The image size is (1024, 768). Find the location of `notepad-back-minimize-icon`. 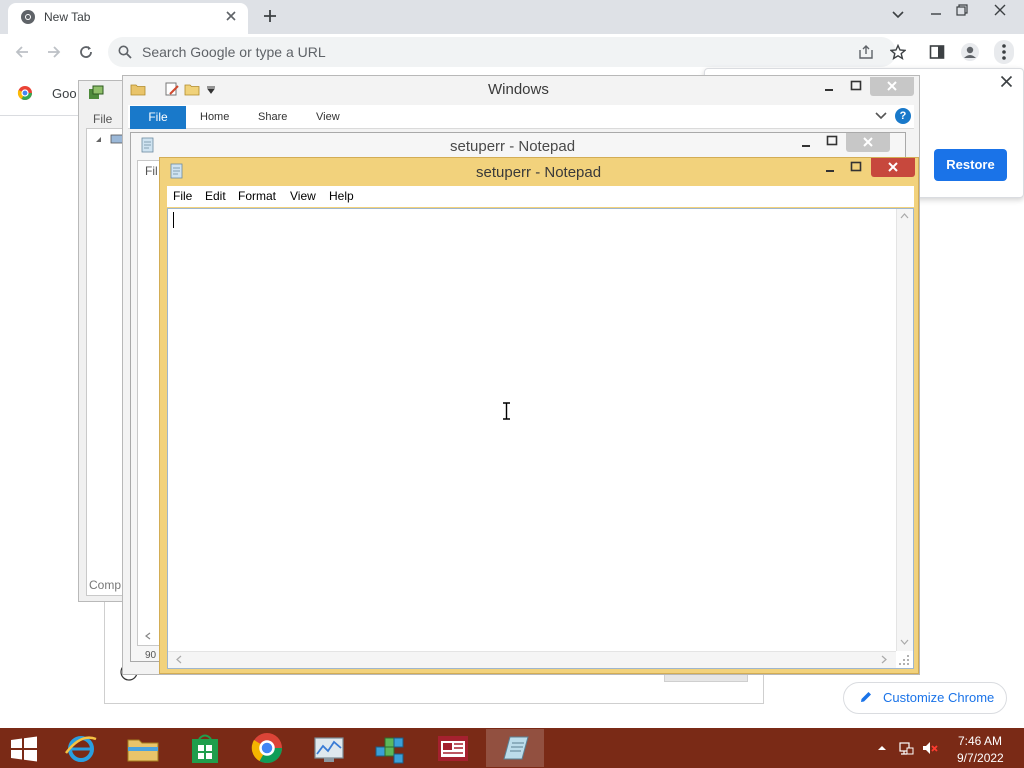

notepad-back-minimize-icon is located at coordinates (806, 146).